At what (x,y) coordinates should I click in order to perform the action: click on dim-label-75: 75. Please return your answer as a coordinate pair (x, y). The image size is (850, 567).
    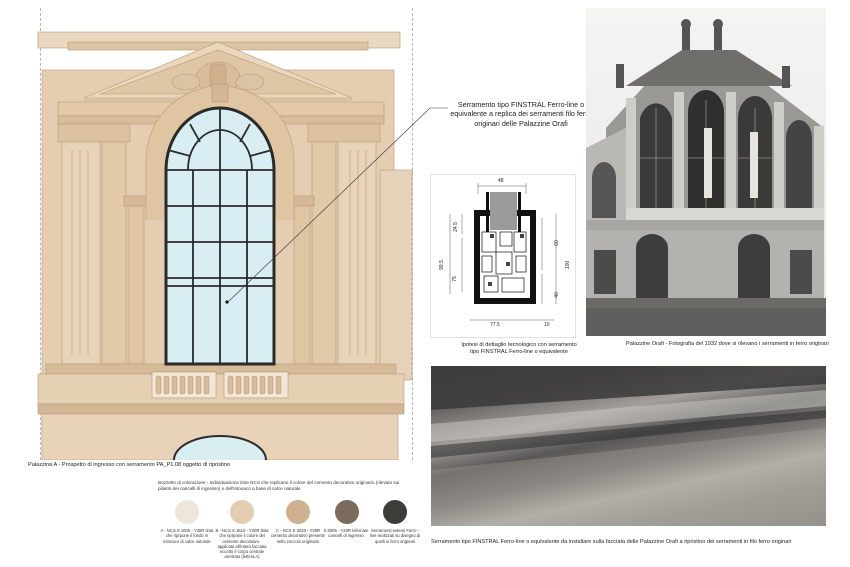
    Looking at the image, I should click on (454, 279).